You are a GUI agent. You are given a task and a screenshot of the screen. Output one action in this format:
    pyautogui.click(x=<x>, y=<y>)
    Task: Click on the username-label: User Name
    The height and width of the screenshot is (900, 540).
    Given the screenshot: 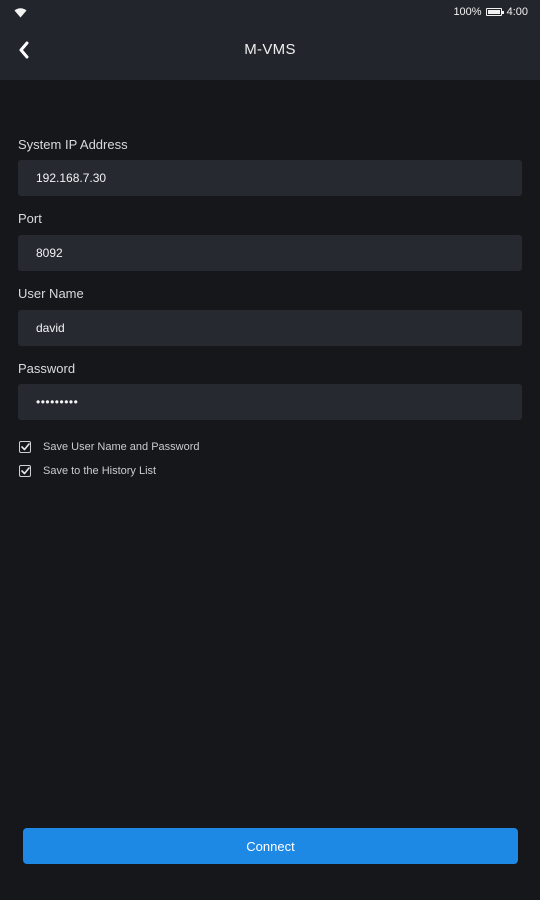 What is the action you would take?
    pyautogui.click(x=51, y=293)
    